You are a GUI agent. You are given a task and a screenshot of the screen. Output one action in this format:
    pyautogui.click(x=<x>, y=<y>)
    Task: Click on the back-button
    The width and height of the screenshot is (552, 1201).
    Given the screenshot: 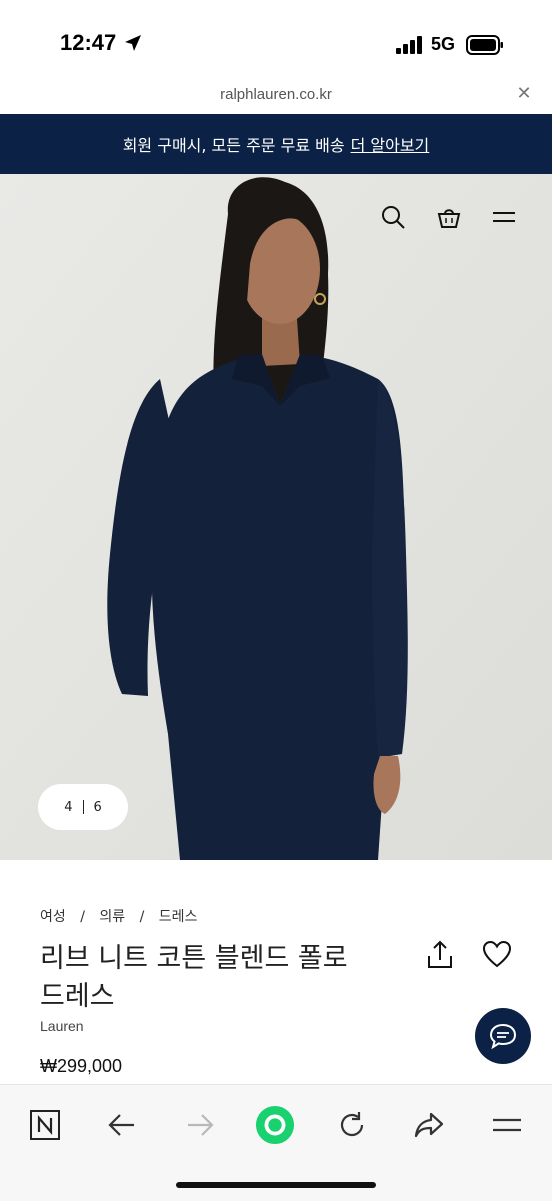 What is the action you would take?
    pyautogui.click(x=122, y=1125)
    